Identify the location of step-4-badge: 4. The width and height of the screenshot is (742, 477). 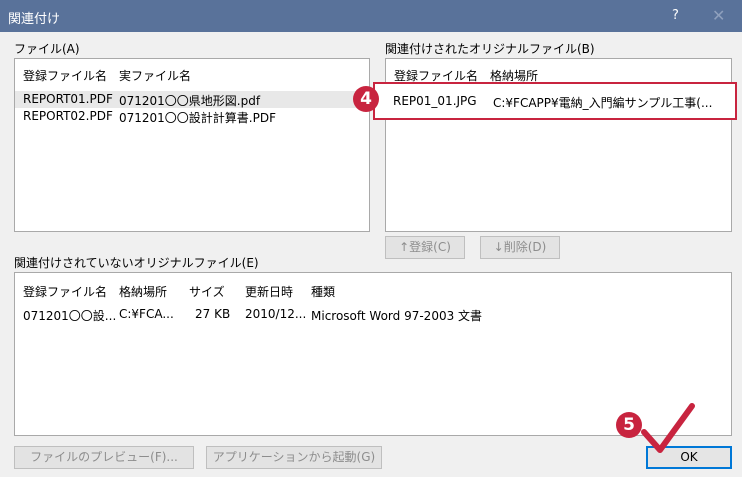
(366, 99).